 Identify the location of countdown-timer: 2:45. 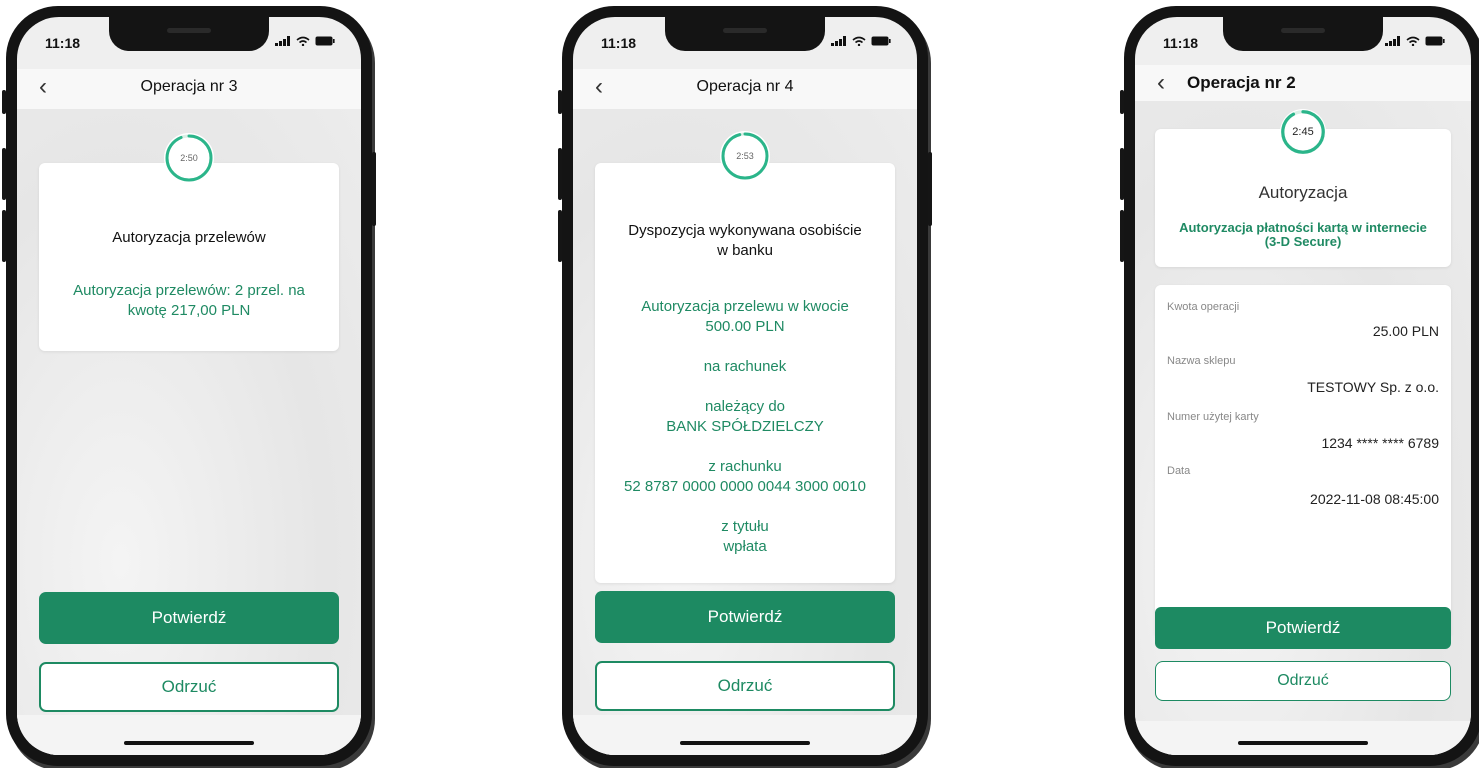
(1303, 132).